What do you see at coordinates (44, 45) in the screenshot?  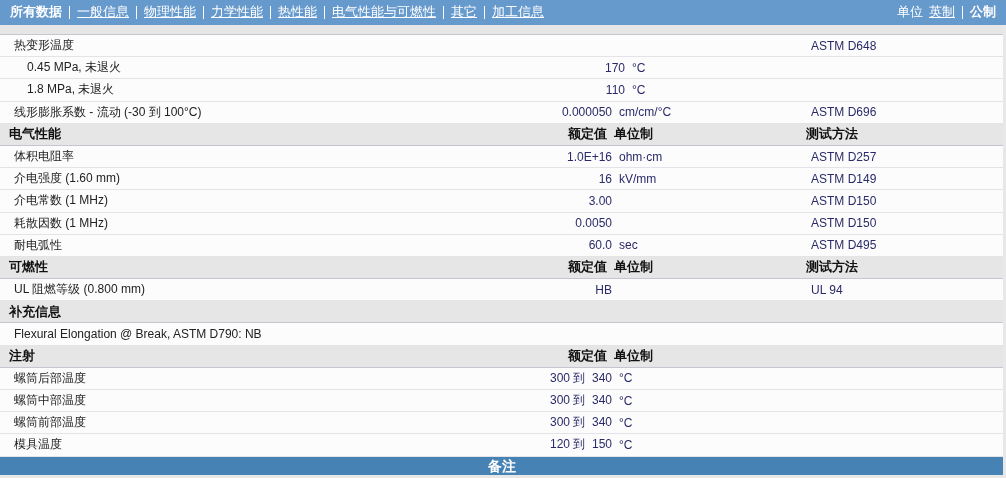 I see `property-name: 热变形温度` at bounding box center [44, 45].